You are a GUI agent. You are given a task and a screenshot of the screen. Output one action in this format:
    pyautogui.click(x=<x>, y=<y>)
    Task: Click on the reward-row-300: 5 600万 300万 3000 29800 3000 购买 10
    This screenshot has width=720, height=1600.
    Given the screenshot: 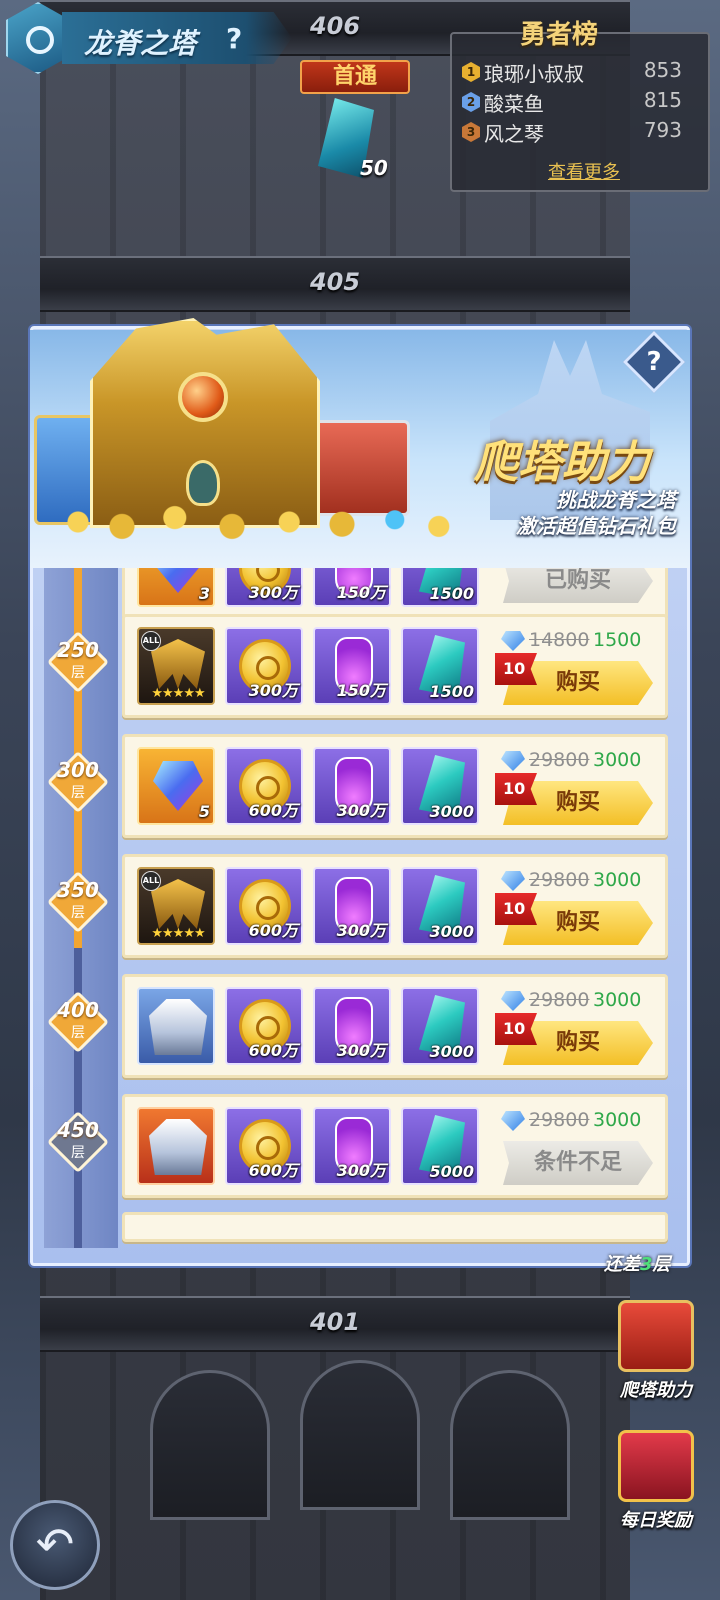 What is the action you would take?
    pyautogui.click(x=395, y=786)
    